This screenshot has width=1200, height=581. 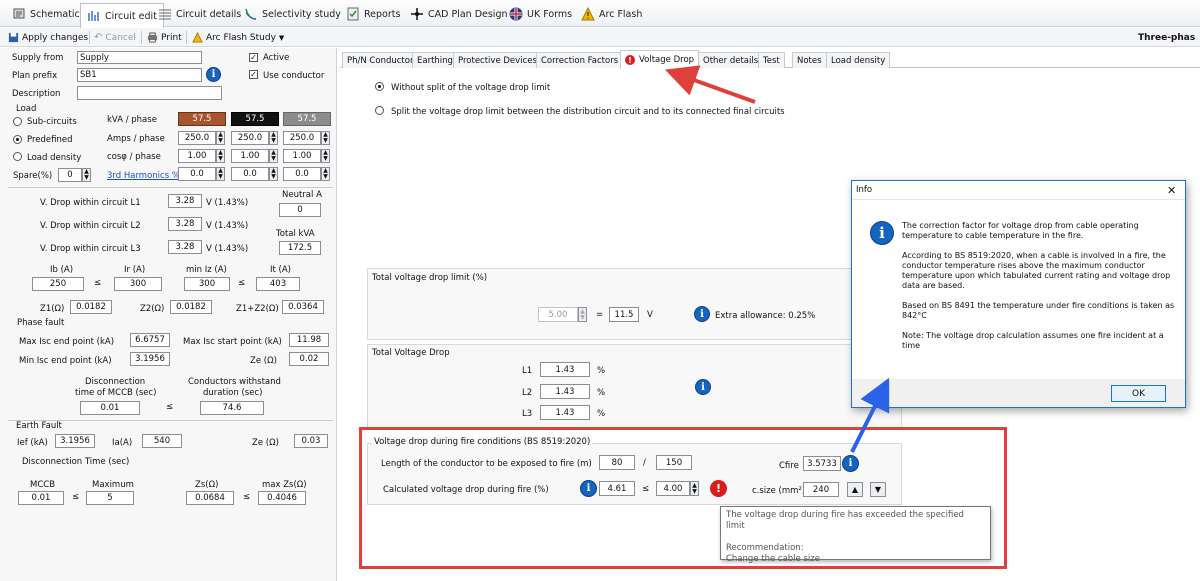 I want to click on harmonics-l3-field: 0.0, so click(x=302, y=174).